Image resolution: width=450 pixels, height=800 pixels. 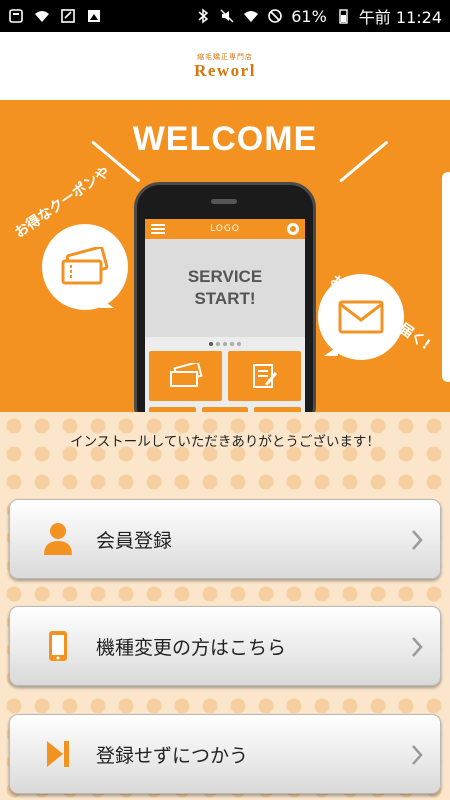 I want to click on mute-icon, so click(x=227, y=16).